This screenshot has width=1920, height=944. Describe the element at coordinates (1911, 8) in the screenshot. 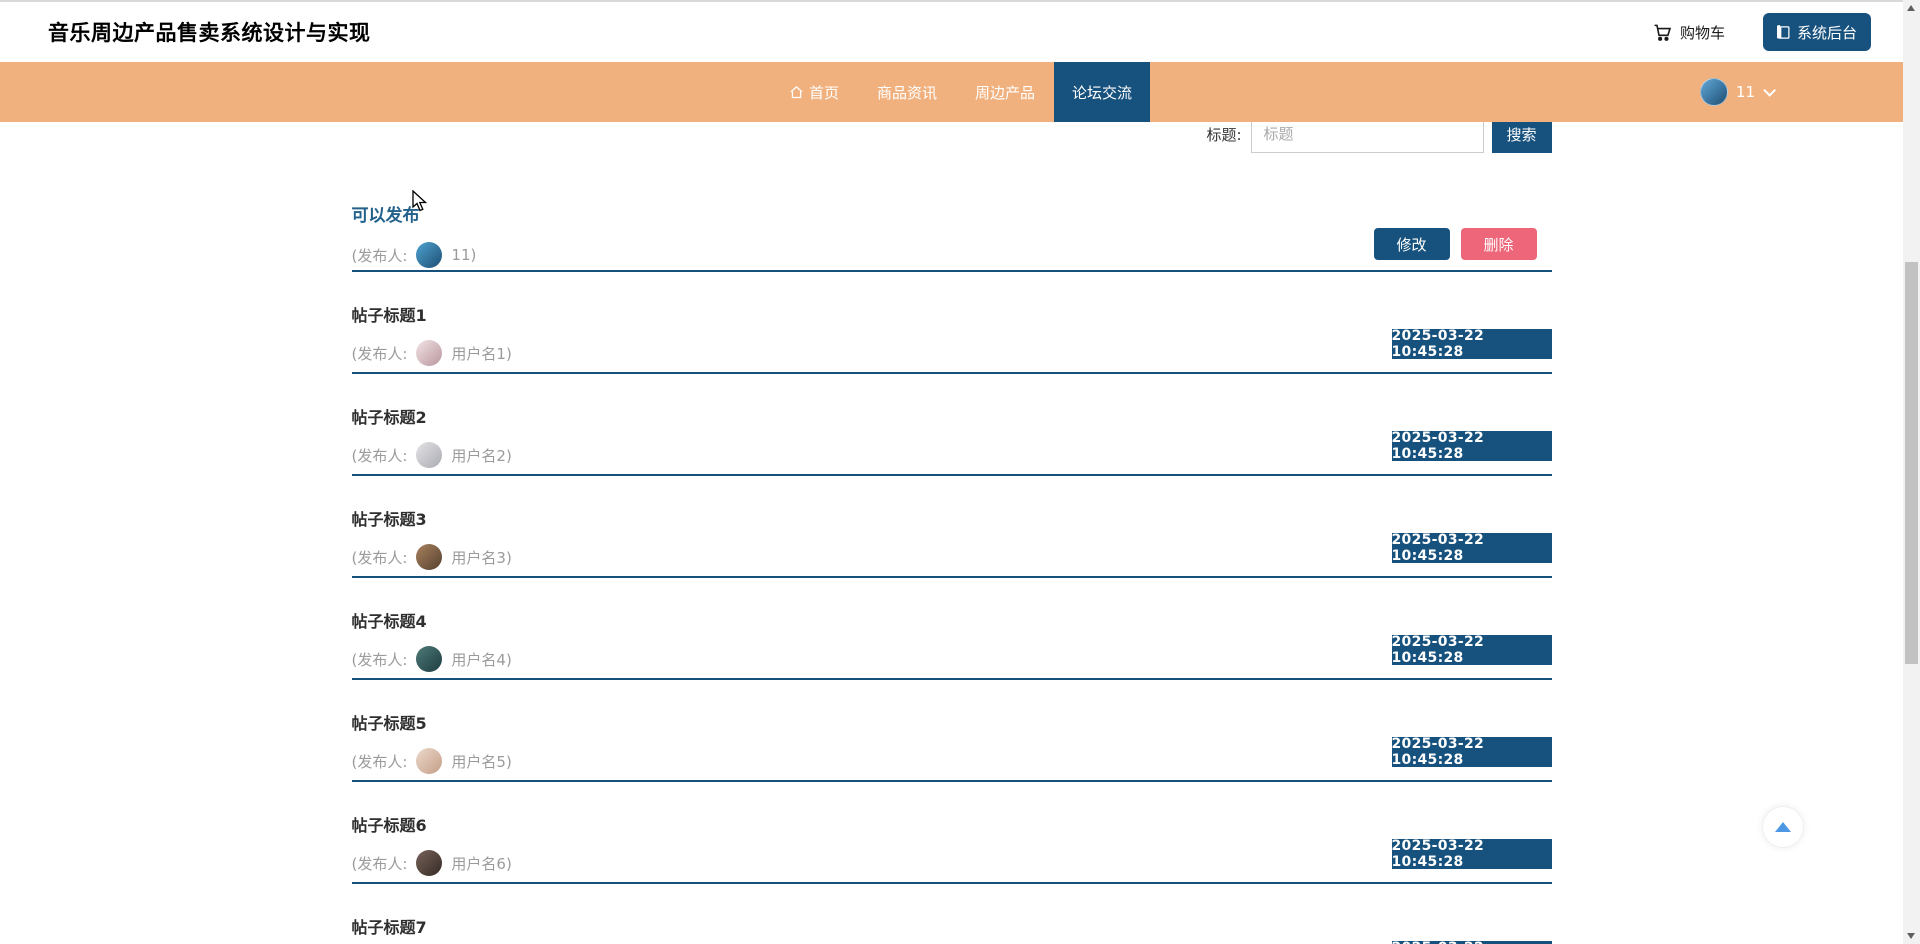

I see `scrollbar-up-arrow-icon` at that location.